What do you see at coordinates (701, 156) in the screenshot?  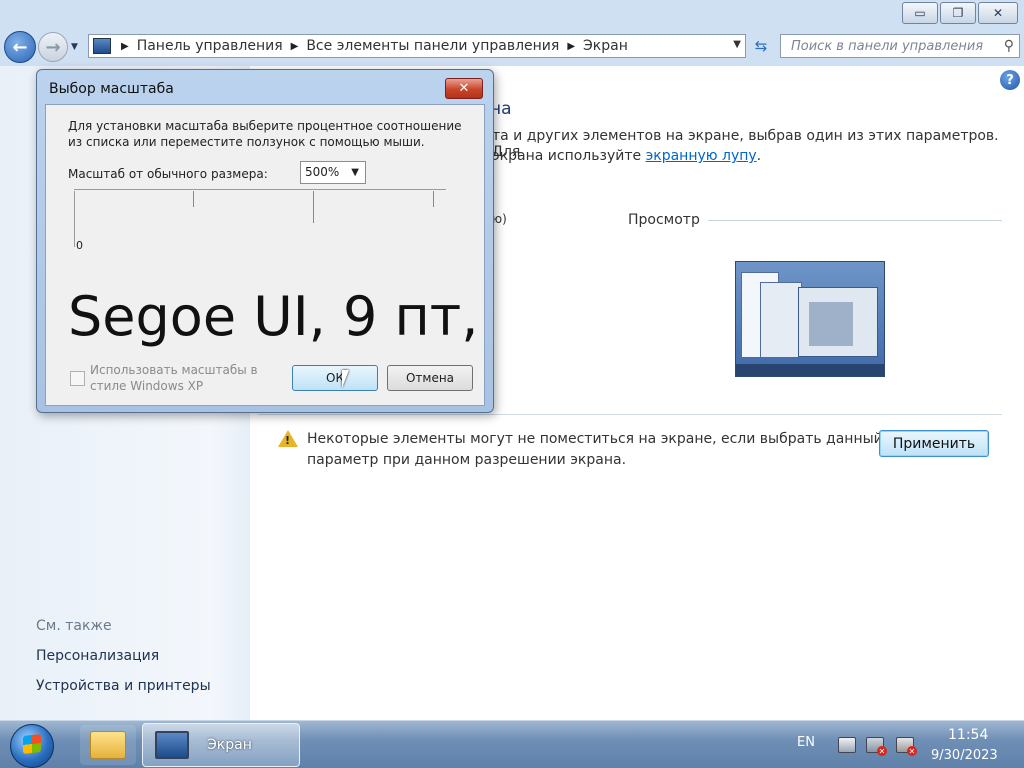 I see `magnifier-link: экранную лупу` at bounding box center [701, 156].